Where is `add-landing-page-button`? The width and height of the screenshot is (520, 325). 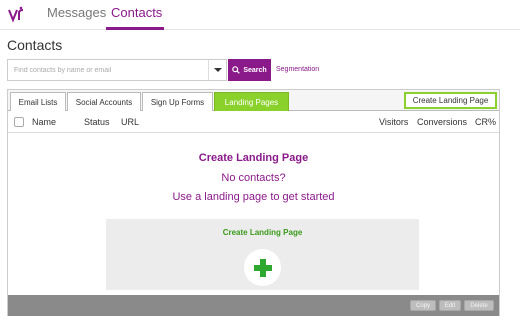
add-landing-page-button is located at coordinates (262, 267).